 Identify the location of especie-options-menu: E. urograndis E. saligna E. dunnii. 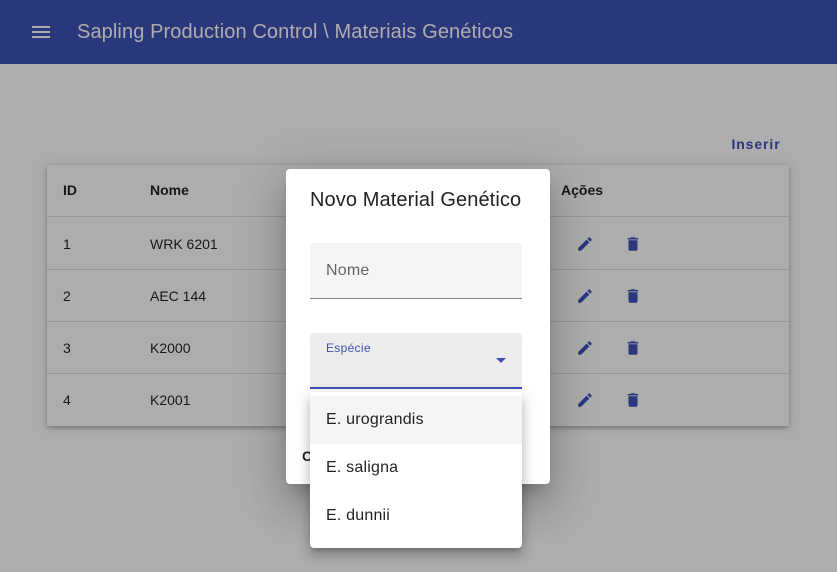
(416, 470).